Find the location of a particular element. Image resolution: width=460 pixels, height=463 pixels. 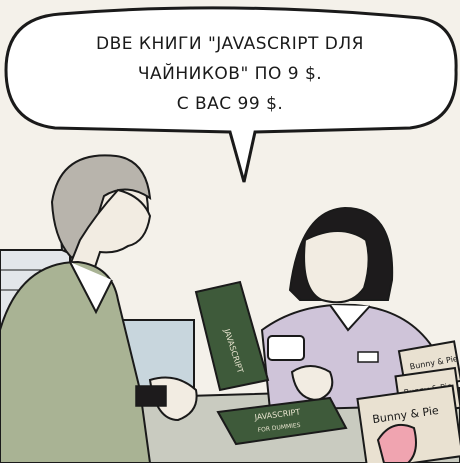

speech-line-3: С ВАС 99 $. is located at coordinates (230, 104).